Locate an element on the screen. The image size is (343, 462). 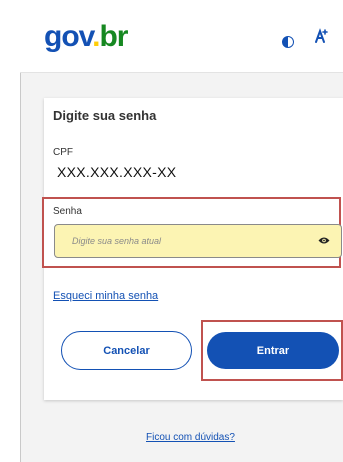
eye-icon is located at coordinates (324, 240).